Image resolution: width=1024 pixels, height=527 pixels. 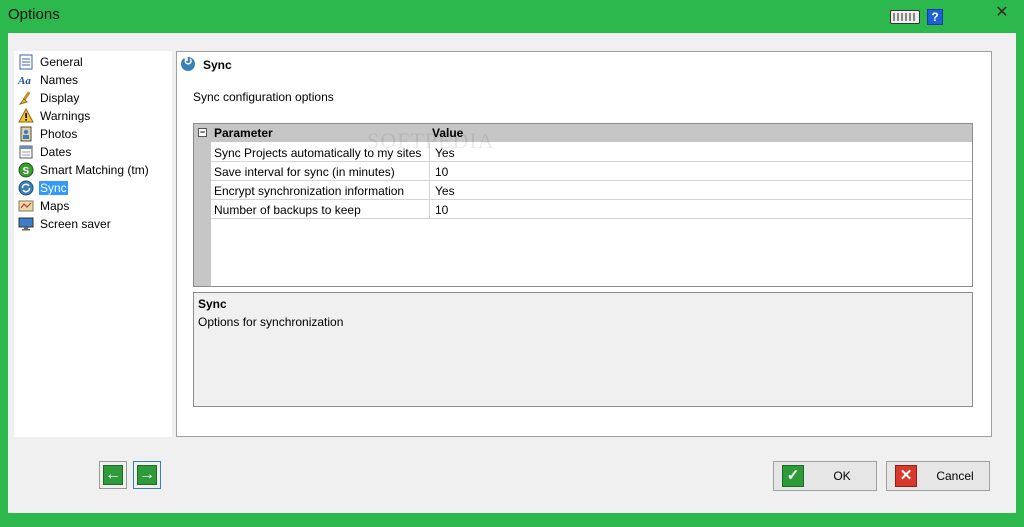 I want to click on svg-text: Aa, so click(x=24, y=81).